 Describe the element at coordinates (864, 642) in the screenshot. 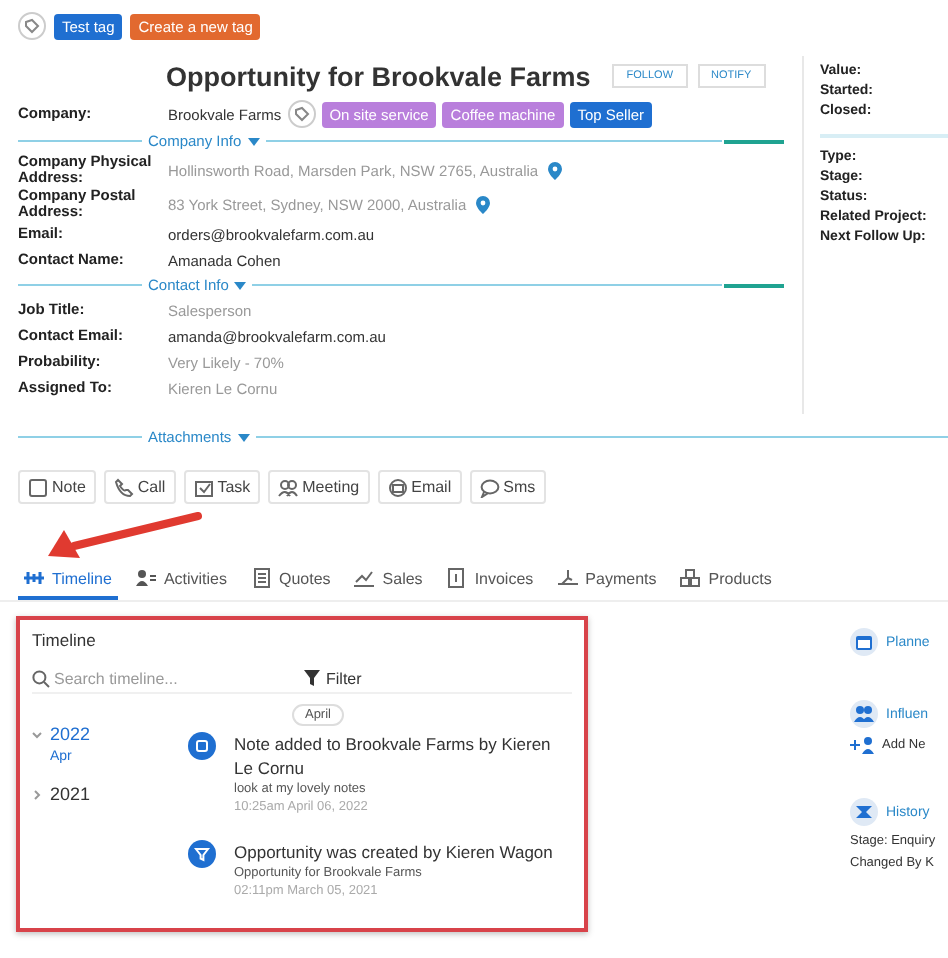

I see `calendar-icon` at that location.